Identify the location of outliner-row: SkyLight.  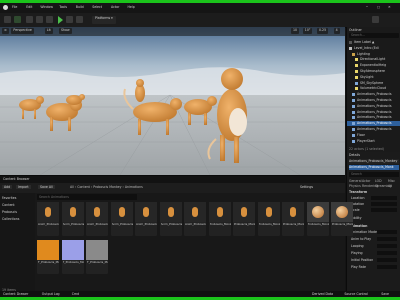
(373, 77).